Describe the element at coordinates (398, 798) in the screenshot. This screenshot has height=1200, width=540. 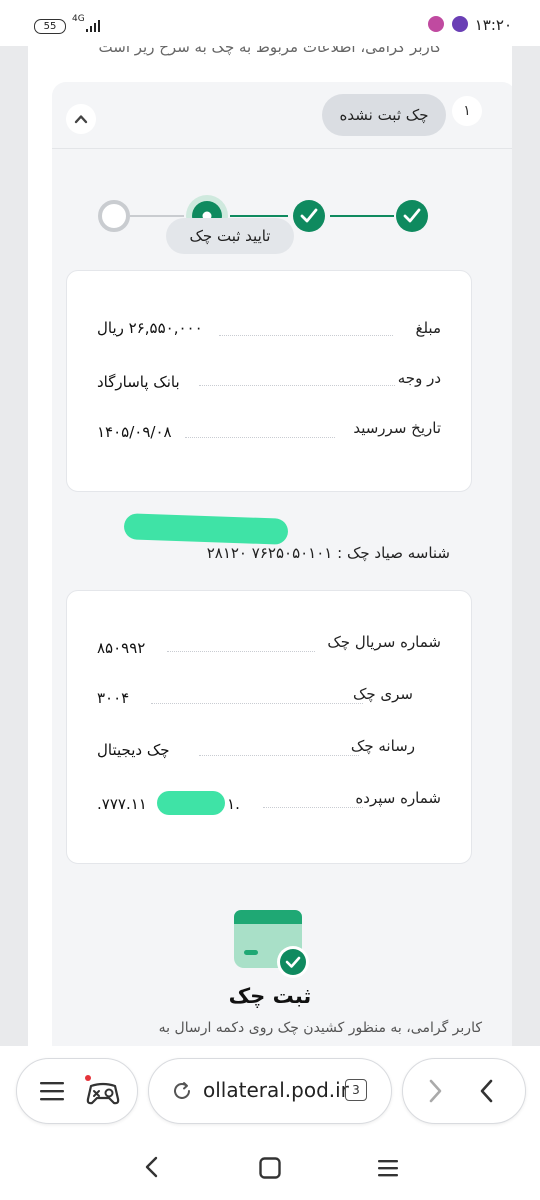
I see `deposit-number-label: شماره سپرده` at that location.